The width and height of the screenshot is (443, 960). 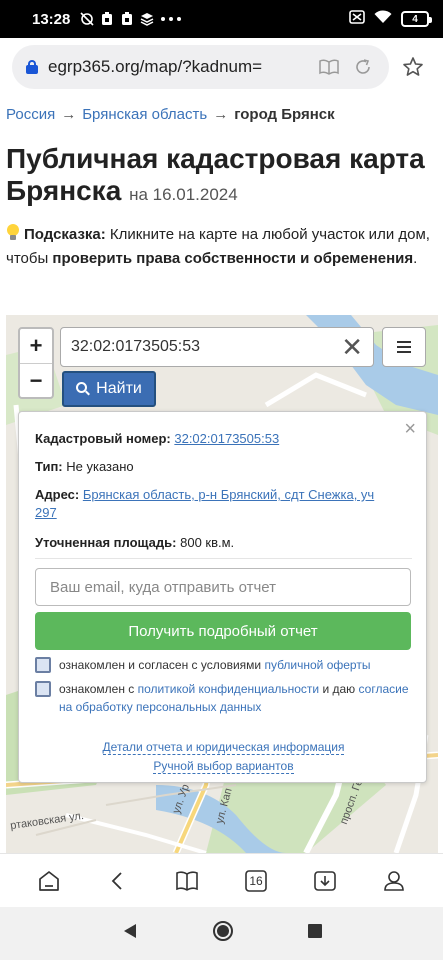 I want to click on details-link-row: Детали отчета и юридическая информация, so click(x=223, y=747).